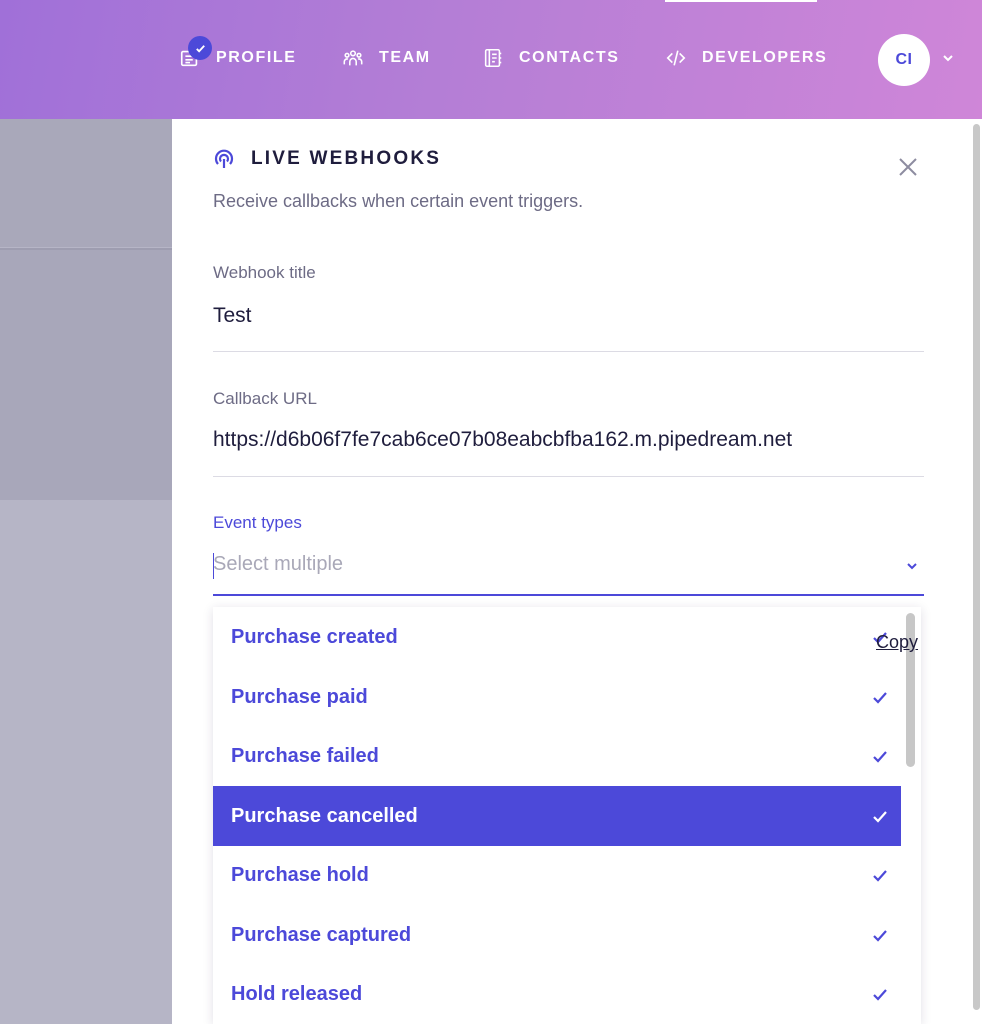 This screenshot has height=1024, width=982. Describe the element at coordinates (897, 642) in the screenshot. I see `copy-link: Copy` at that location.